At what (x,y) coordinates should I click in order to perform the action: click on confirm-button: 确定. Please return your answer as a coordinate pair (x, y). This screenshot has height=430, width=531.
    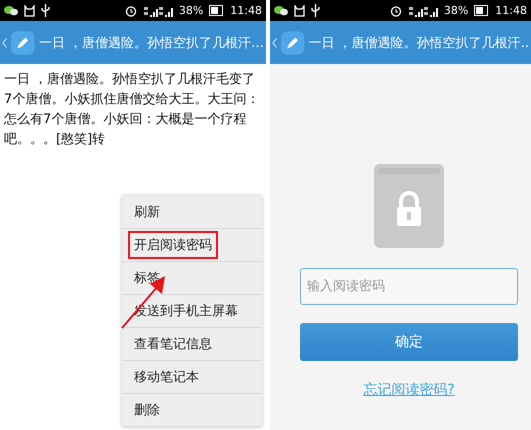
    Looking at the image, I should click on (409, 342).